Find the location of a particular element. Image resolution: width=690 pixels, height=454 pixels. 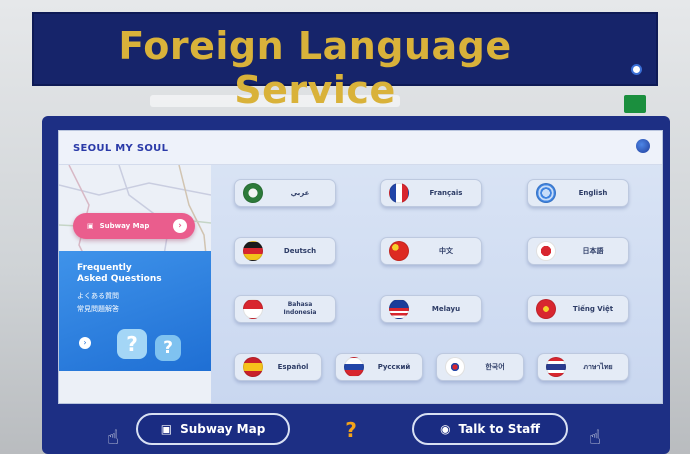

faq-chinese: 常見問題解答 is located at coordinates (98, 309).